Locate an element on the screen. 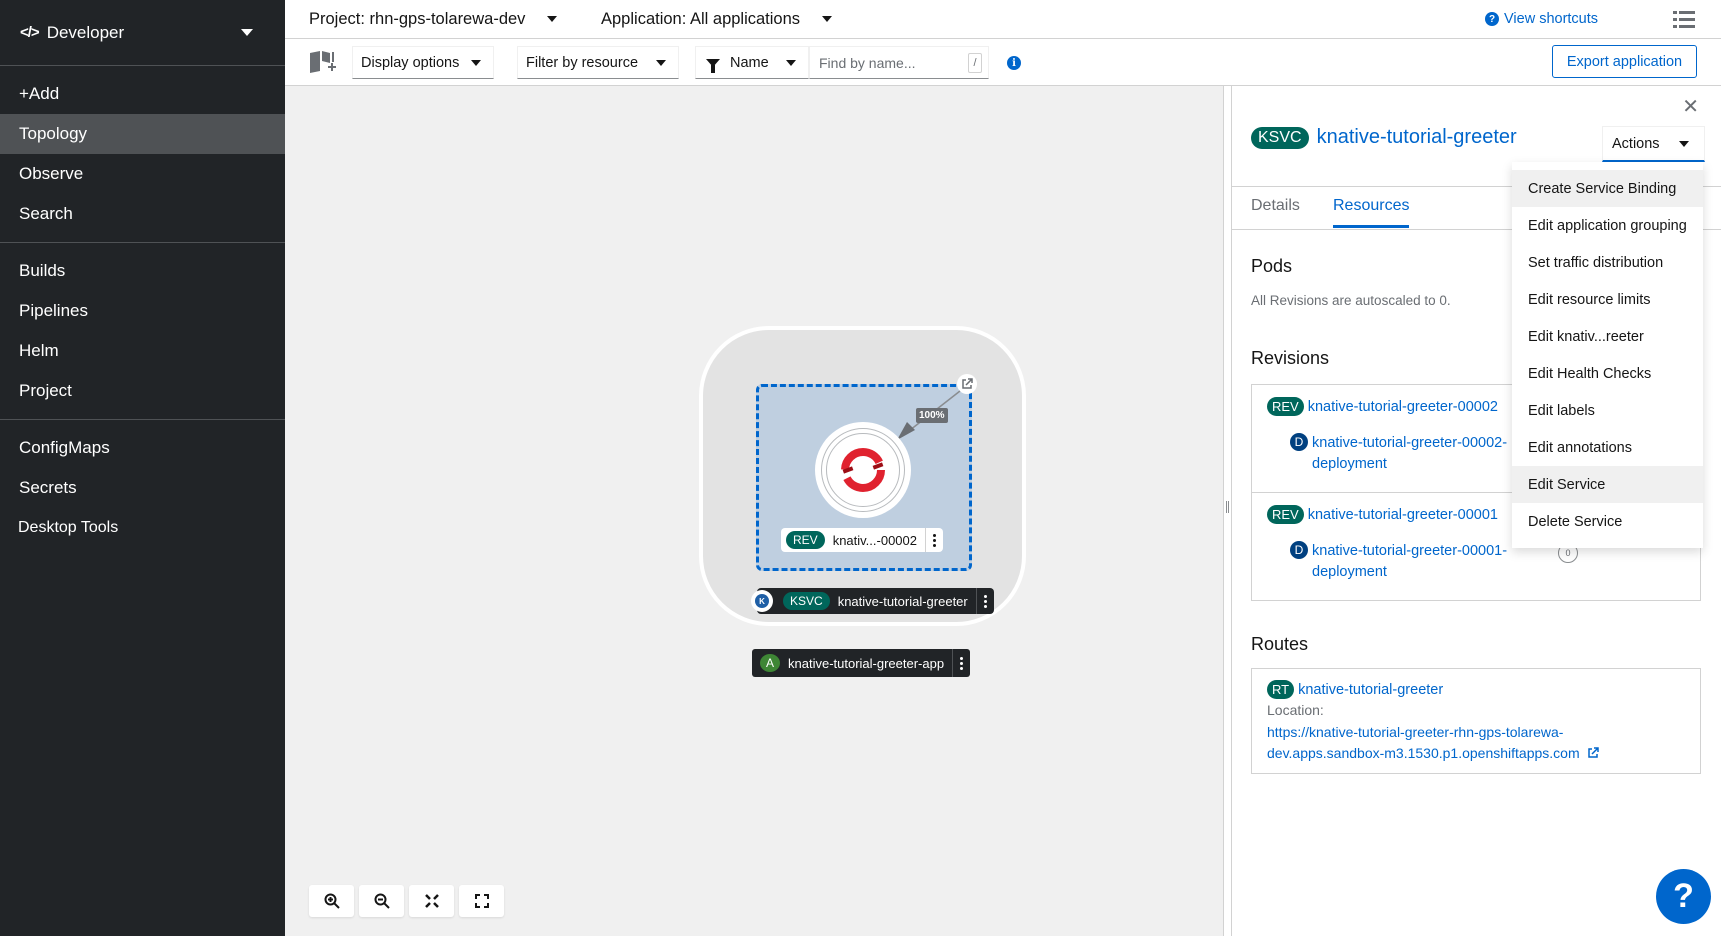 The width and height of the screenshot is (1721, 936). application-label: Application: All applications is located at coordinates (701, 18).